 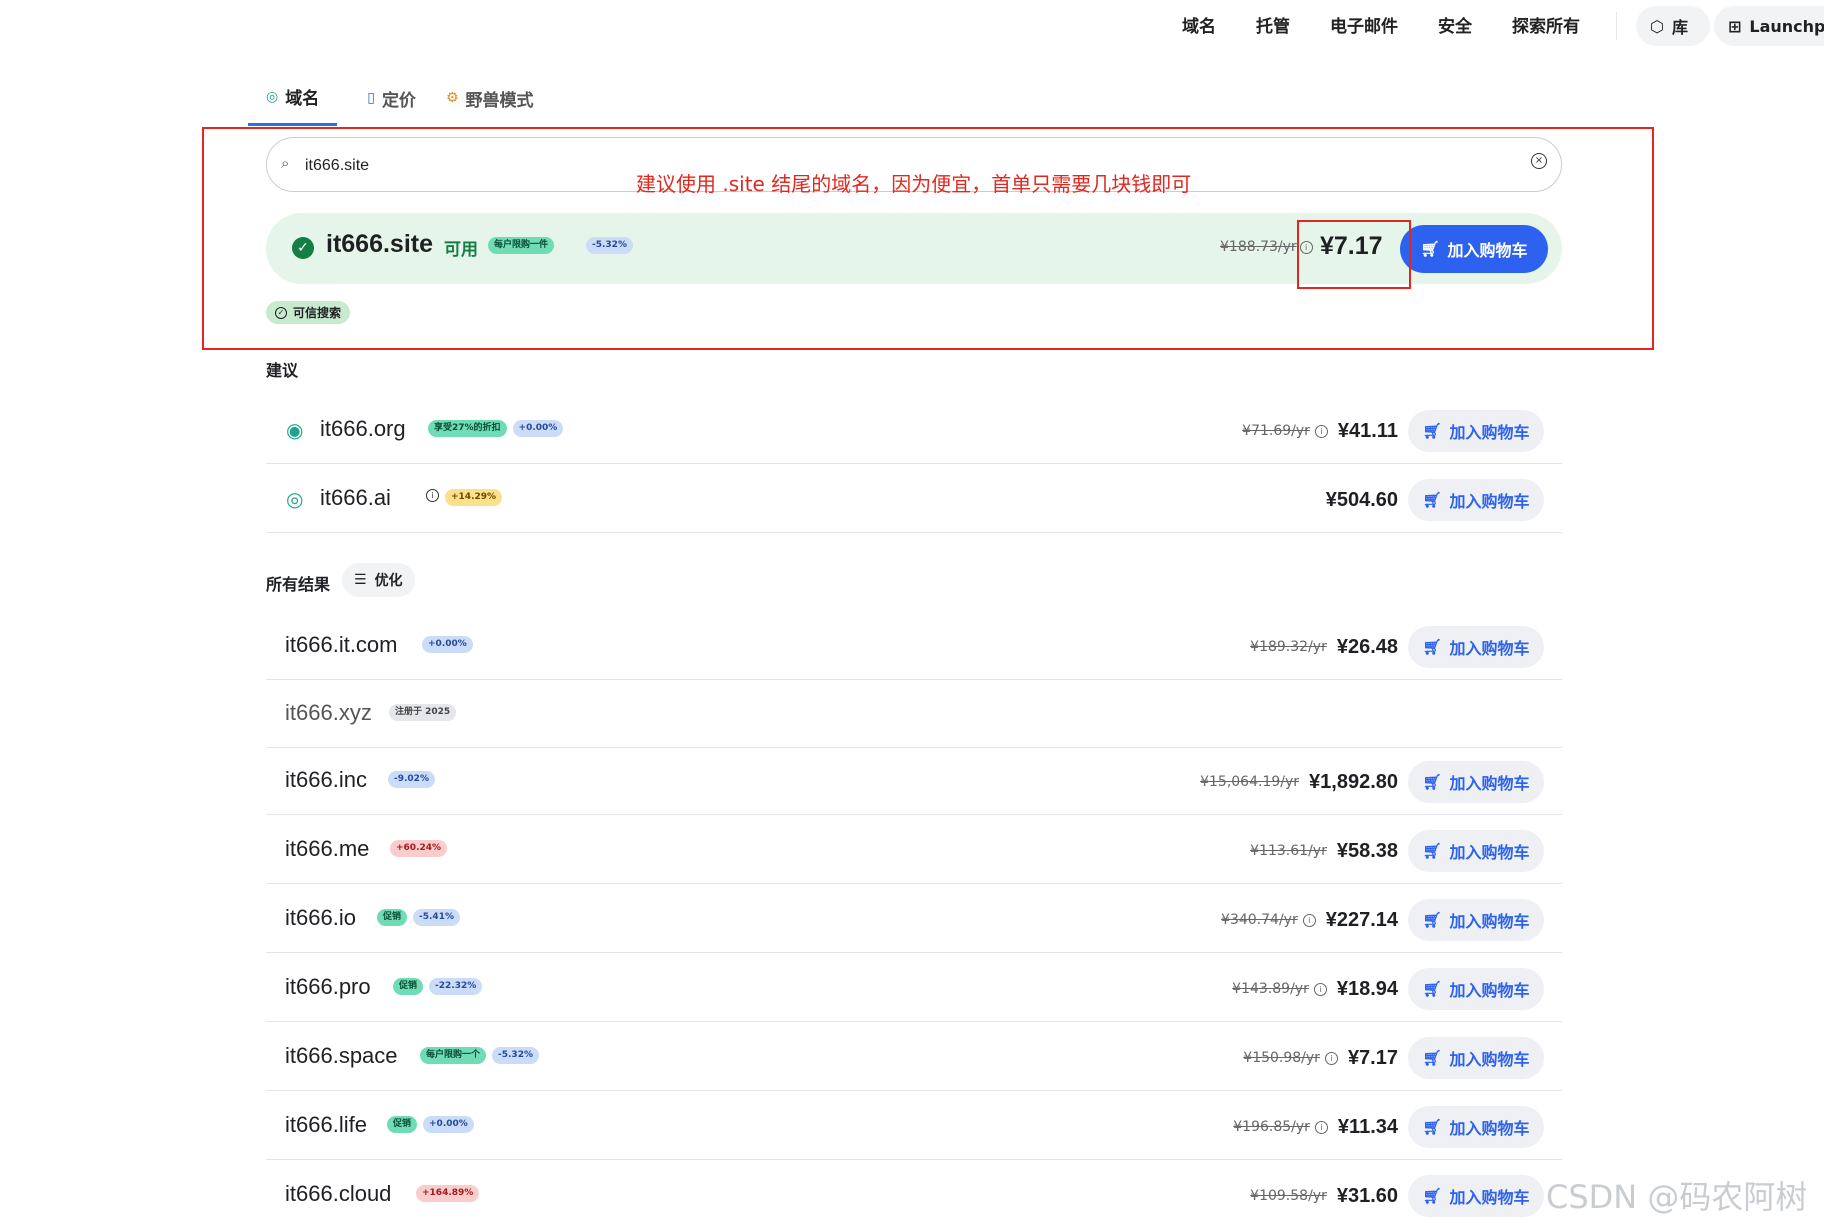 What do you see at coordinates (1616, 26) in the screenshot?
I see `nav-divider` at bounding box center [1616, 26].